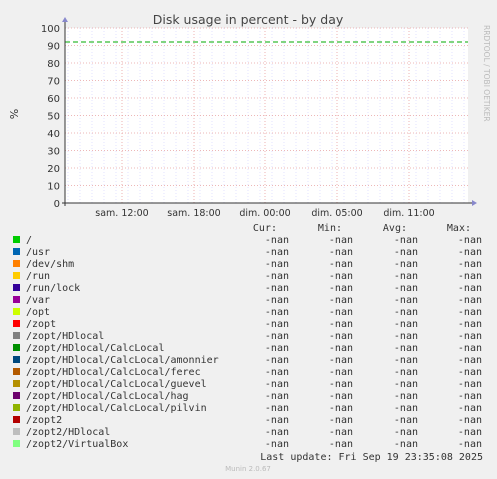 The width and height of the screenshot is (497, 479). Describe the element at coordinates (121, 213) in the screenshot. I see `x-tick-label: sam. 12:00` at that location.